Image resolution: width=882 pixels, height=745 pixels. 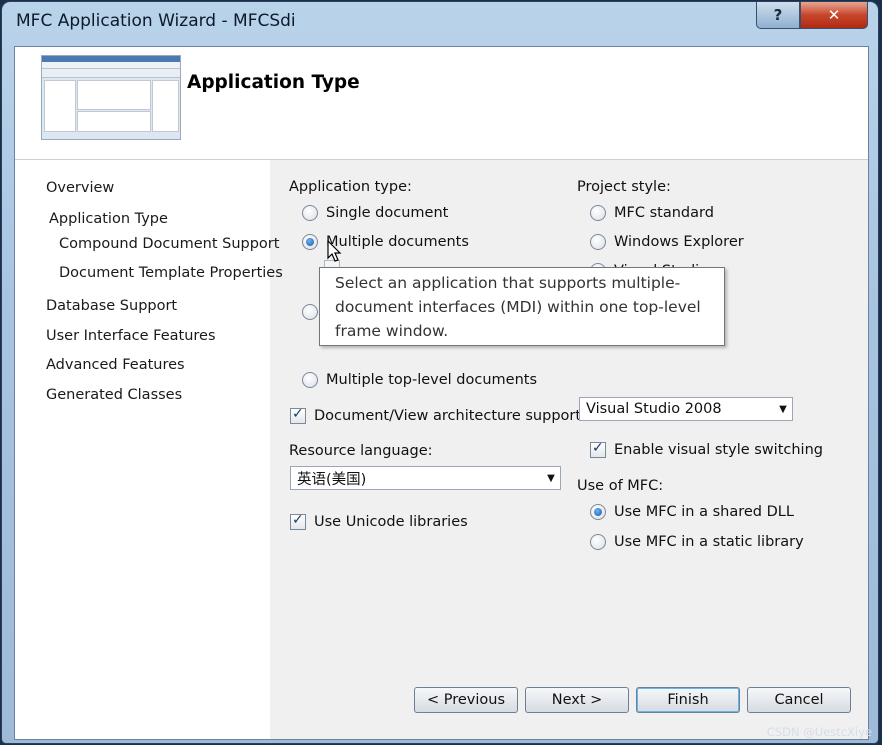 What do you see at coordinates (114, 395) in the screenshot?
I see `nav-generated-classes: Generated Classes` at bounding box center [114, 395].